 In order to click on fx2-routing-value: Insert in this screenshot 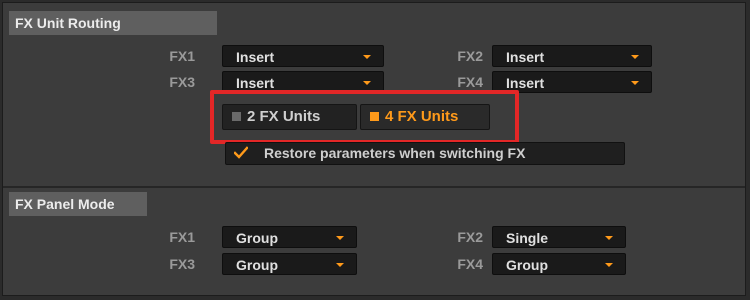, I will do `click(525, 57)`.